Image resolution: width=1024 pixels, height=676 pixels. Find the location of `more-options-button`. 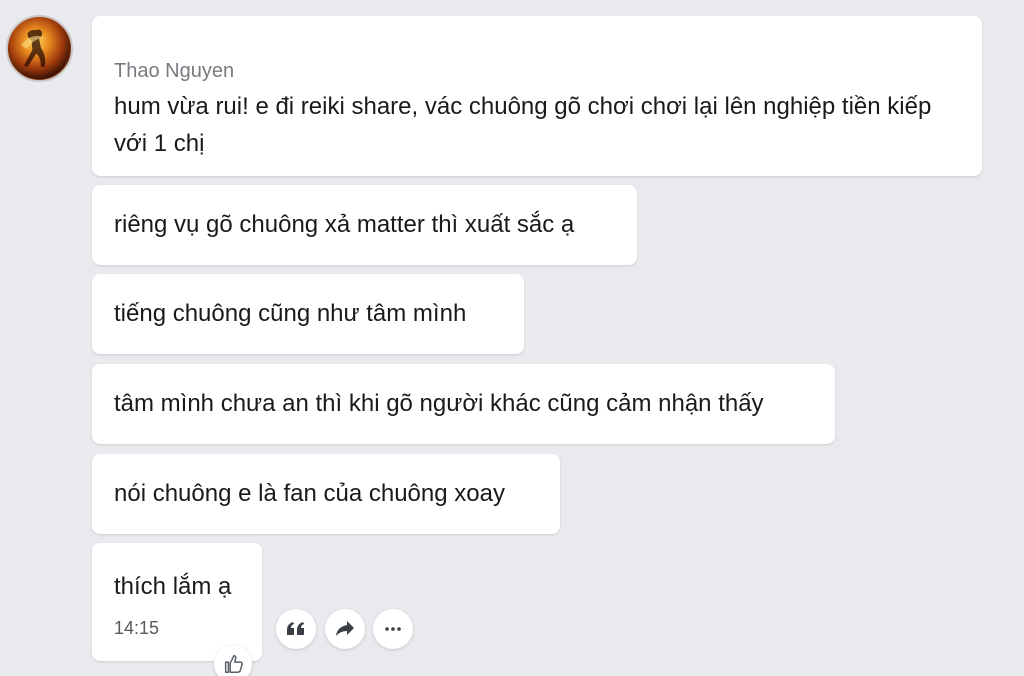

more-options-button is located at coordinates (393, 629).